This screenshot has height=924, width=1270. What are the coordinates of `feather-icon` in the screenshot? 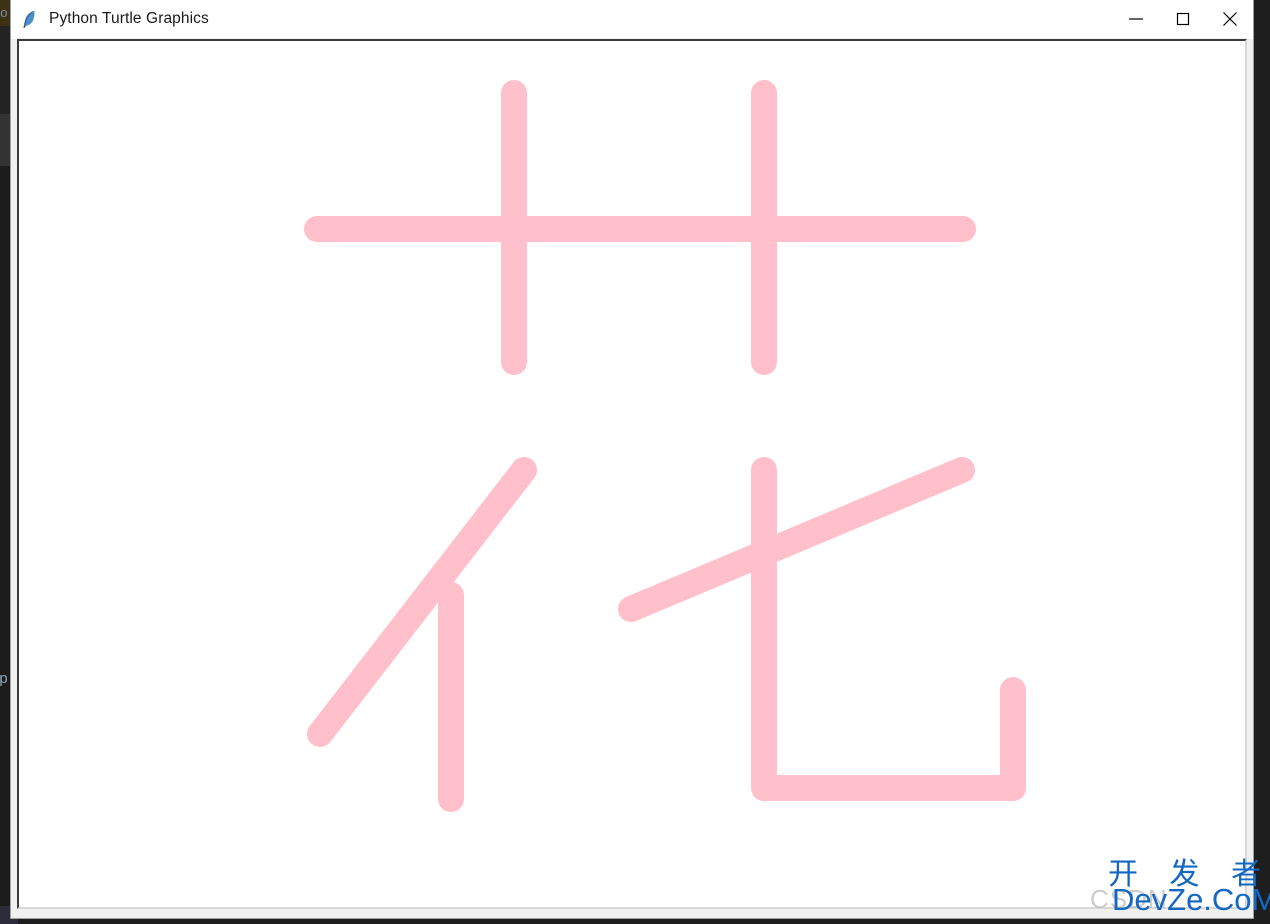 It's located at (29, 19).